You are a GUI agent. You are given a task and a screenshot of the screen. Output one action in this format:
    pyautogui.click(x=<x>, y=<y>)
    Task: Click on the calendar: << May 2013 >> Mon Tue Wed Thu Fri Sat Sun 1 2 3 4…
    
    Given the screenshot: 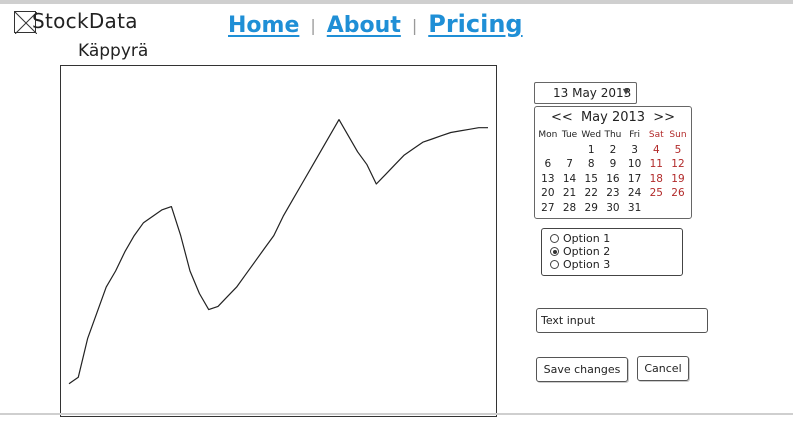 What is the action you would take?
    pyautogui.click(x=613, y=162)
    